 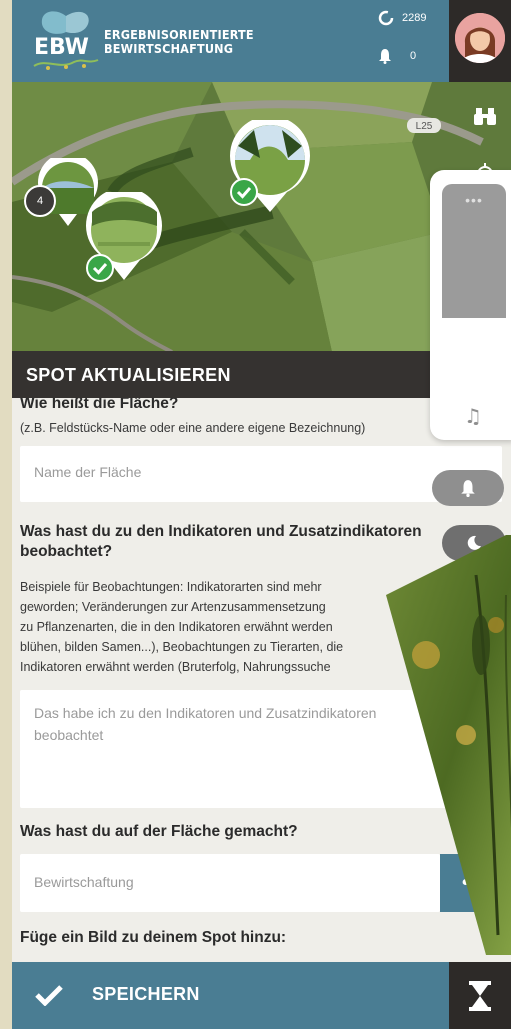 What do you see at coordinates (61, 47) in the screenshot?
I see `svg-text: EBW` at bounding box center [61, 47].